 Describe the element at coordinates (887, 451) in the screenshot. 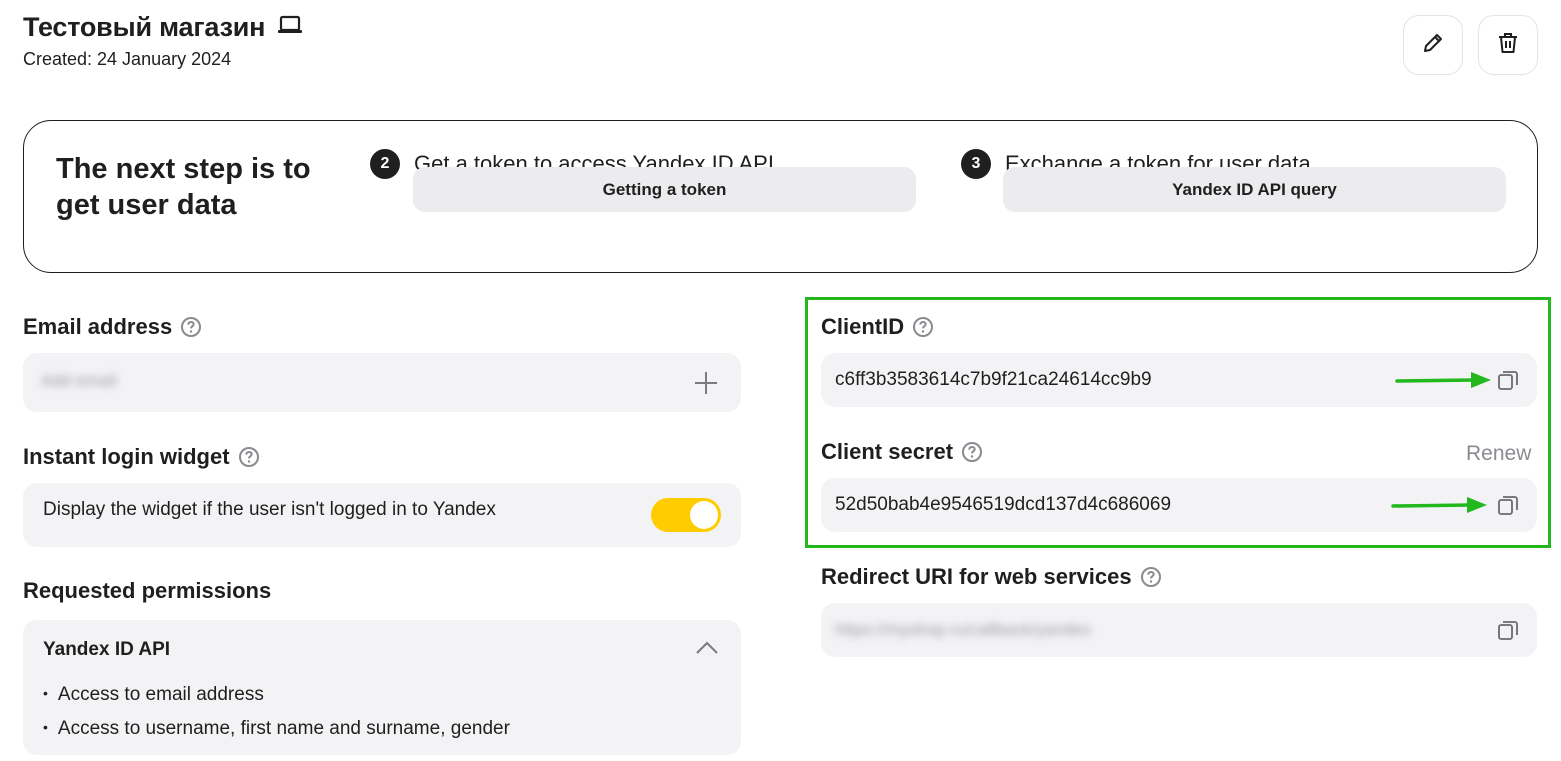

I see `client-secret-label-text: Client secret` at that location.